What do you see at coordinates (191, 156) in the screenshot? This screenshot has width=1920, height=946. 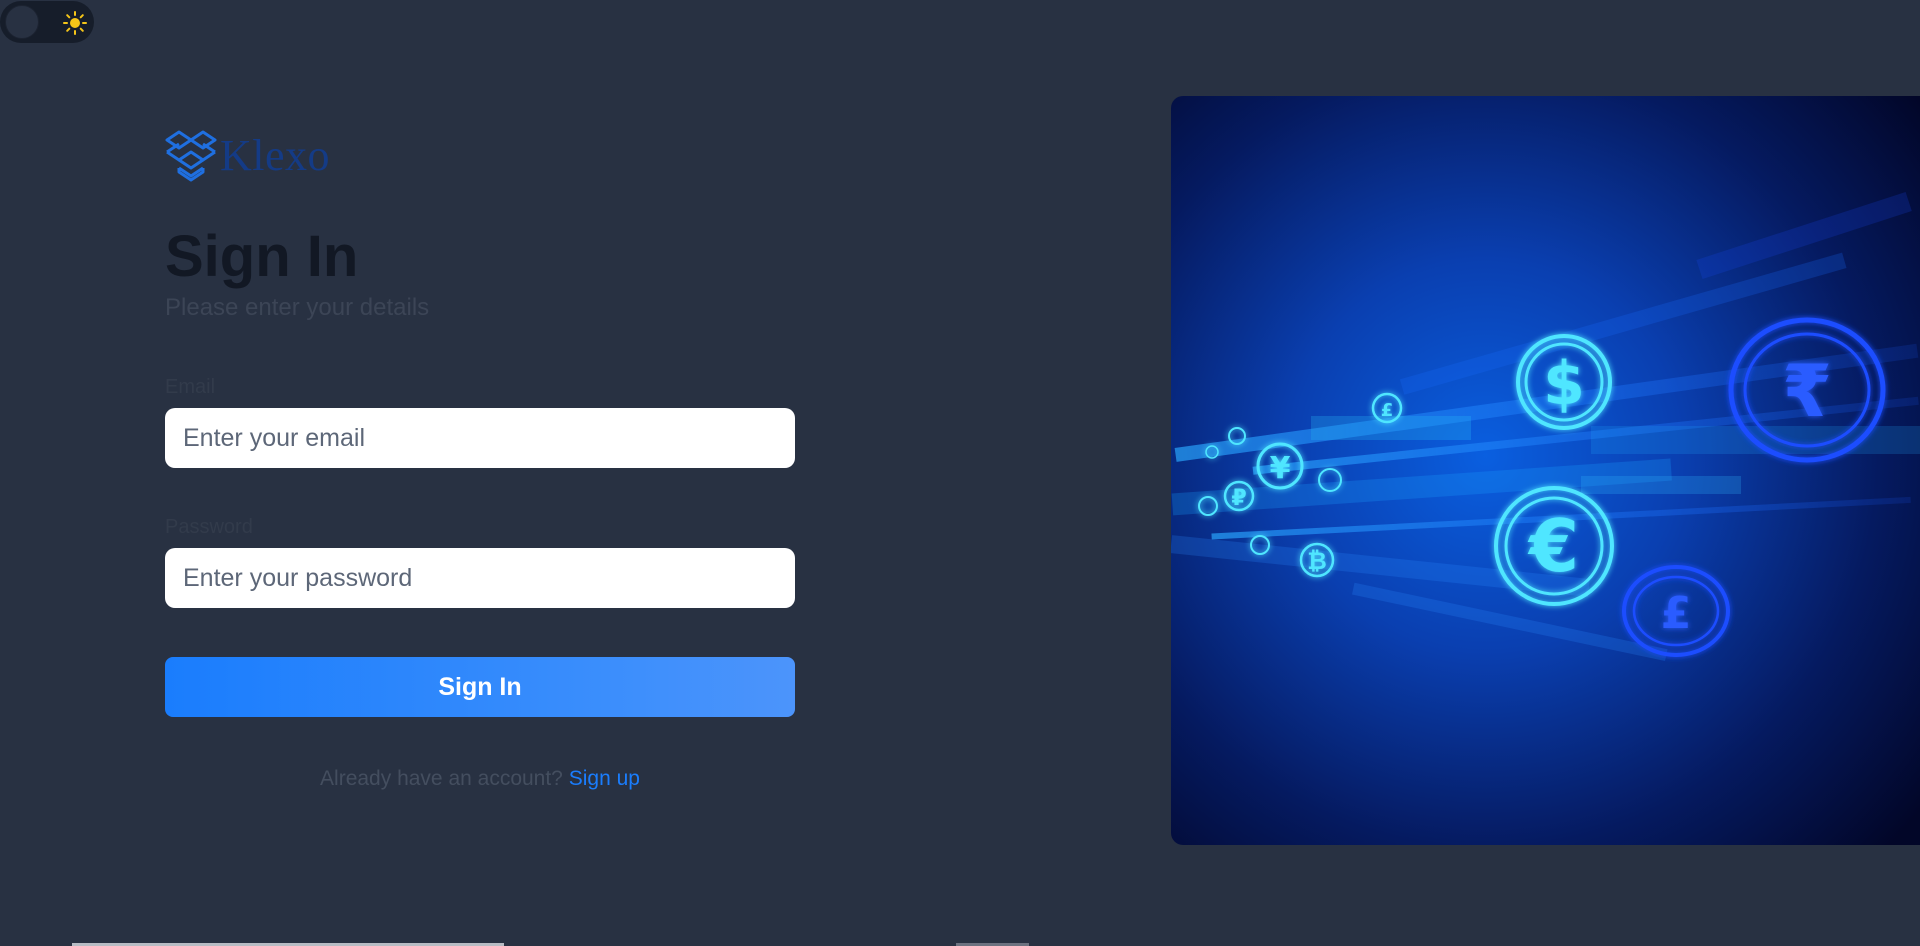 I see `logo-mark-icon` at bounding box center [191, 156].